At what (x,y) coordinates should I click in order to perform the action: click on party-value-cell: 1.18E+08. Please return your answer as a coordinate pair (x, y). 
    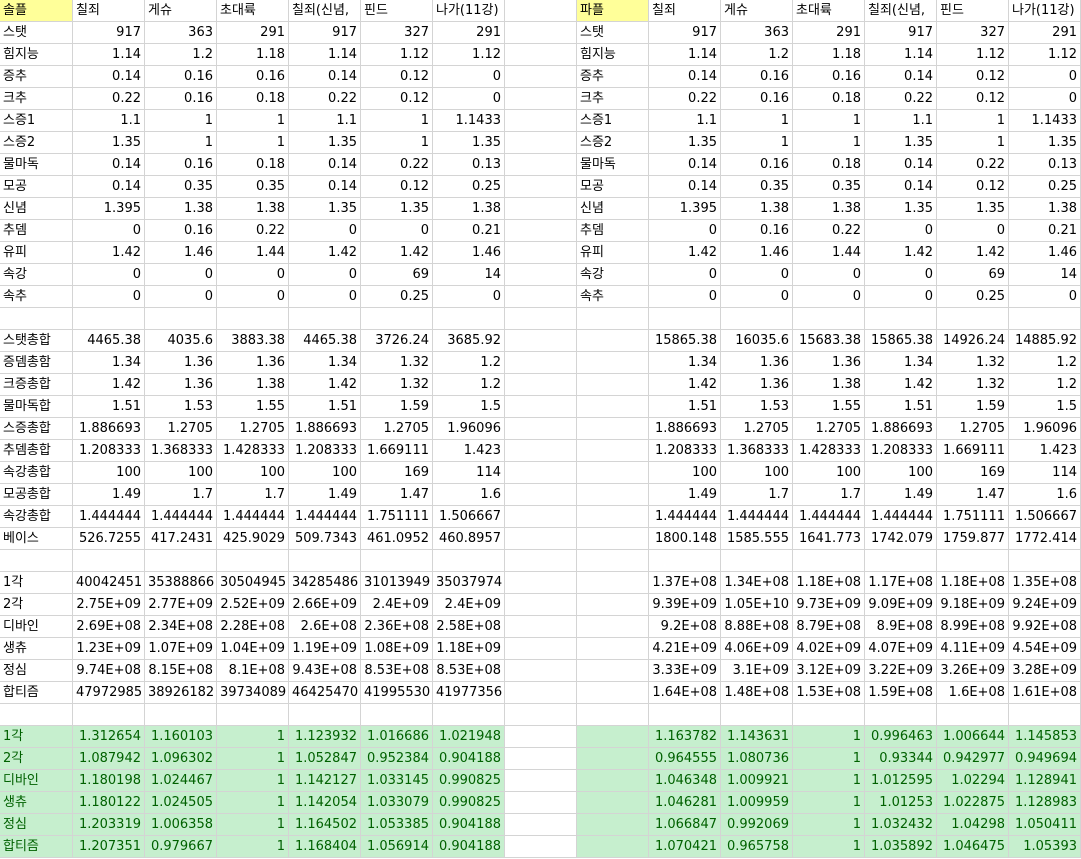
    Looking at the image, I should click on (829, 583).